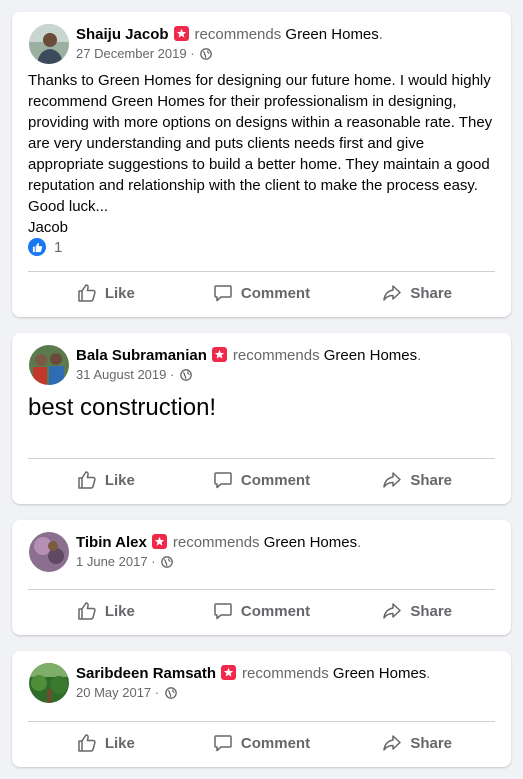  Describe the element at coordinates (121, 374) in the screenshot. I see `post-date: 31 August 2019` at that location.